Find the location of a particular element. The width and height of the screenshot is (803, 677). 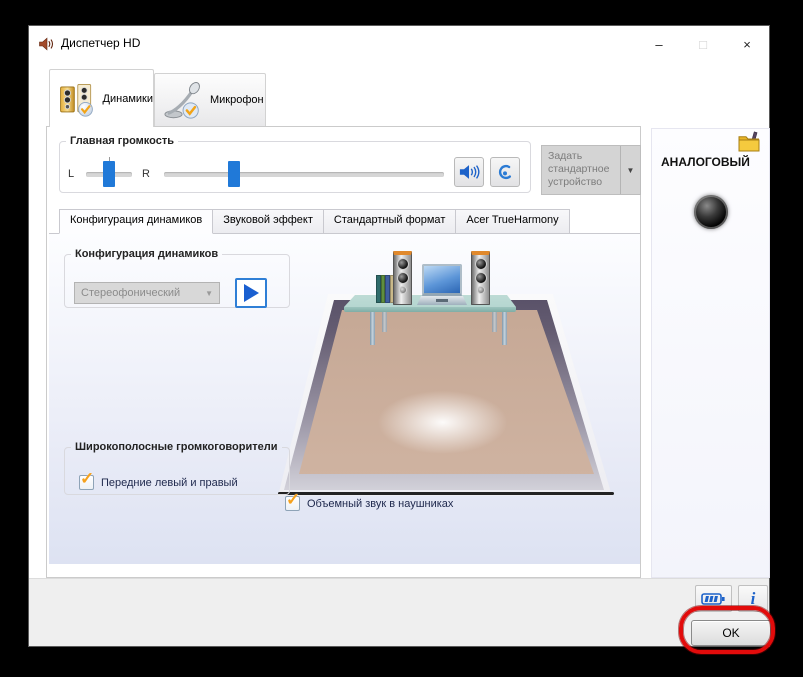

connector-settings-button is located at coordinates (749, 144).